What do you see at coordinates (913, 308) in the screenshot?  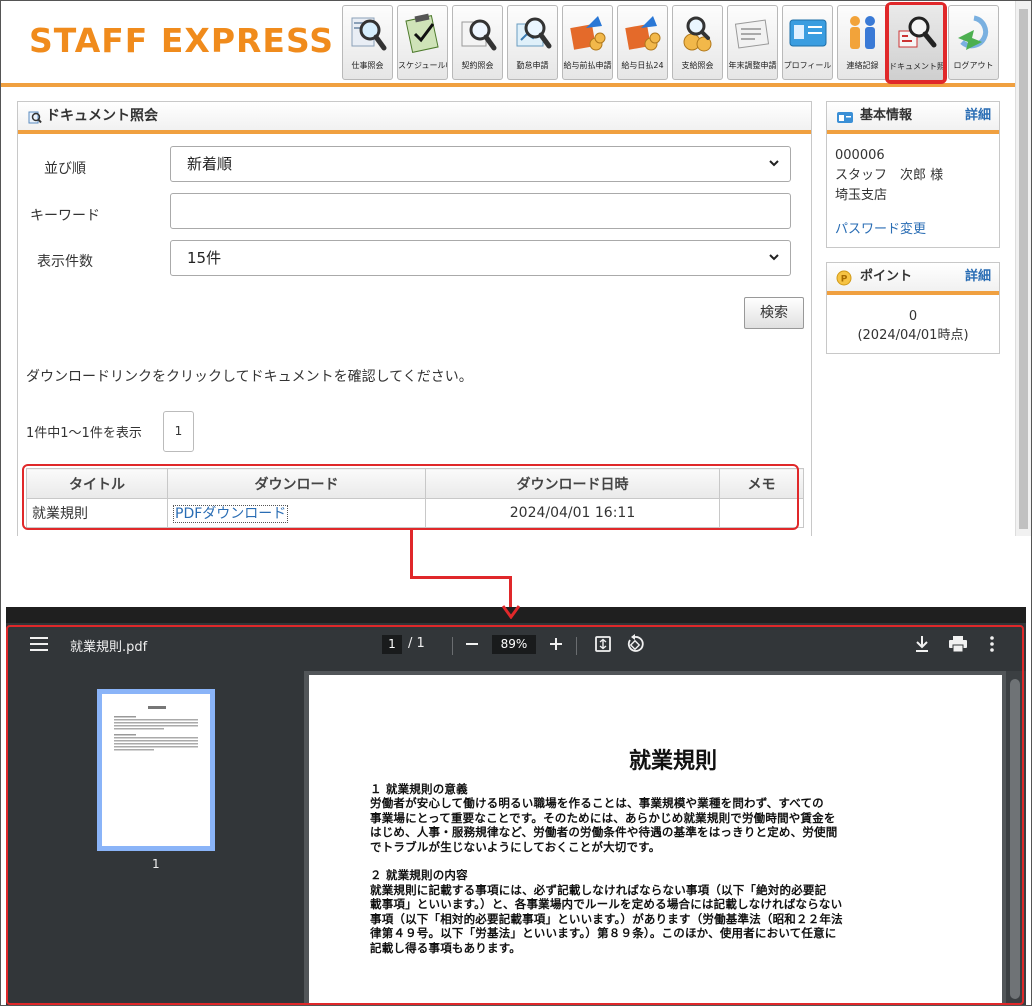 I see `points-panel: P ポイント 詳細 0 (2024/04/01時点)` at bounding box center [913, 308].